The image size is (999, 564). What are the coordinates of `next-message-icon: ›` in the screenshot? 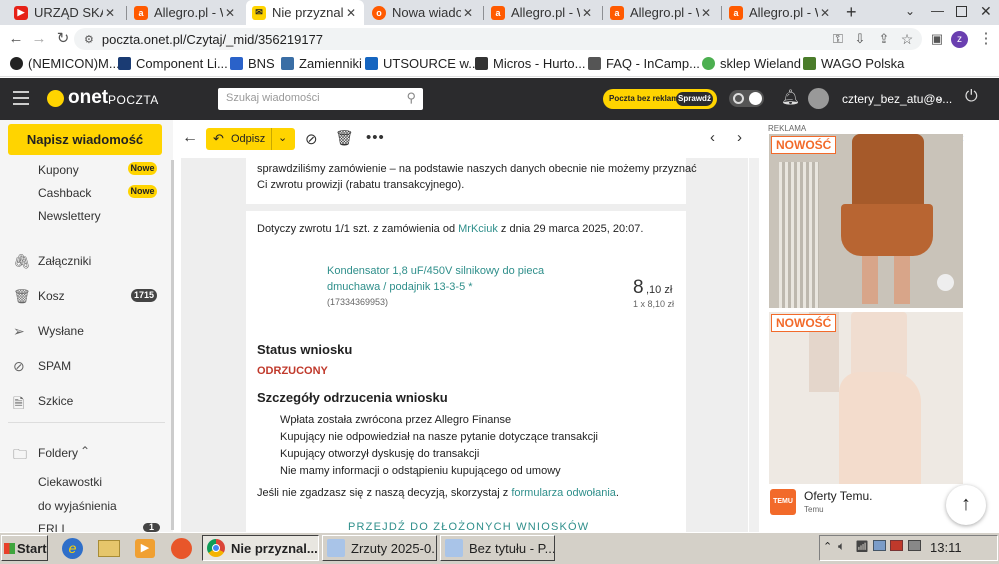 It's located at (739, 137).